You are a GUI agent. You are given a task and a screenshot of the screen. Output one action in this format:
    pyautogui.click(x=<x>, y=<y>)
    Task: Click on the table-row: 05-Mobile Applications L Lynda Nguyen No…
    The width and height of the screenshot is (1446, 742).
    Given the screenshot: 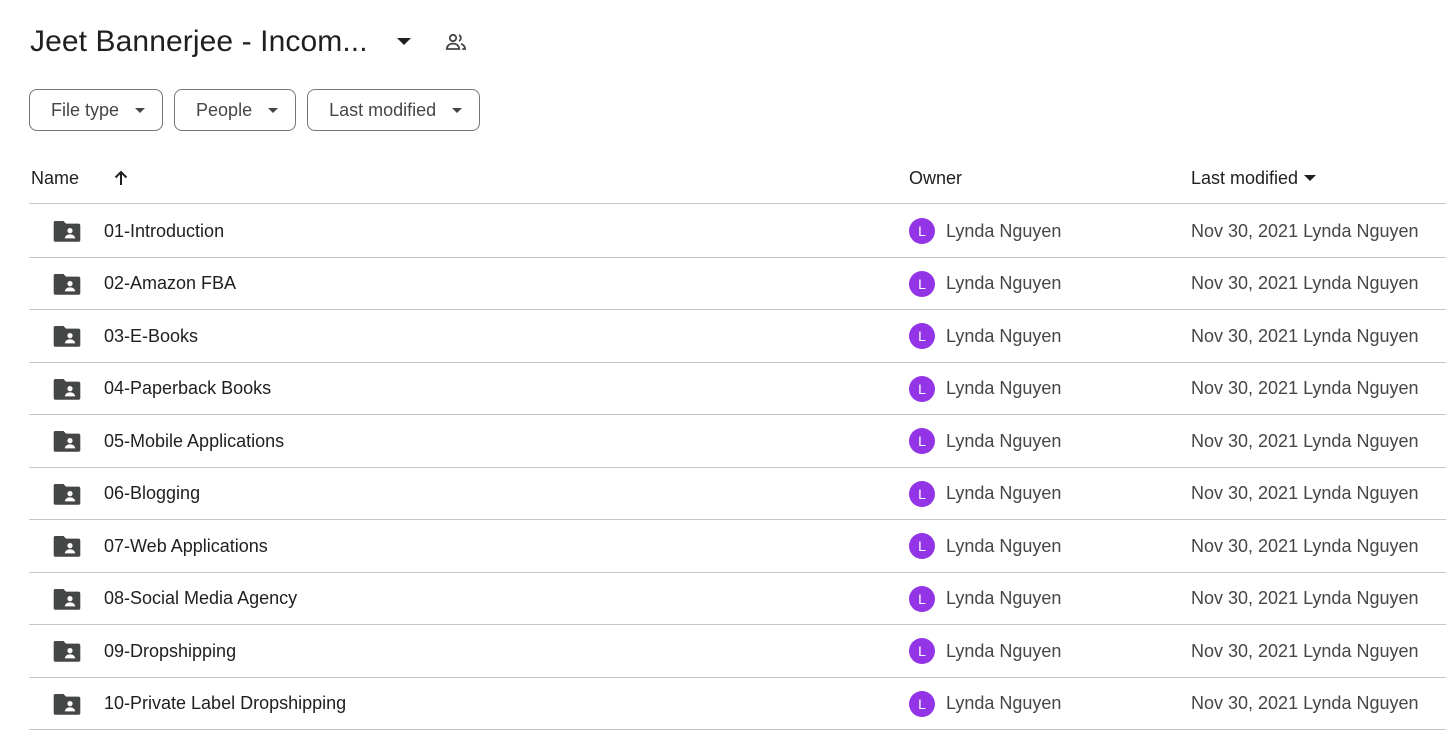 What is the action you would take?
    pyautogui.click(x=737, y=441)
    